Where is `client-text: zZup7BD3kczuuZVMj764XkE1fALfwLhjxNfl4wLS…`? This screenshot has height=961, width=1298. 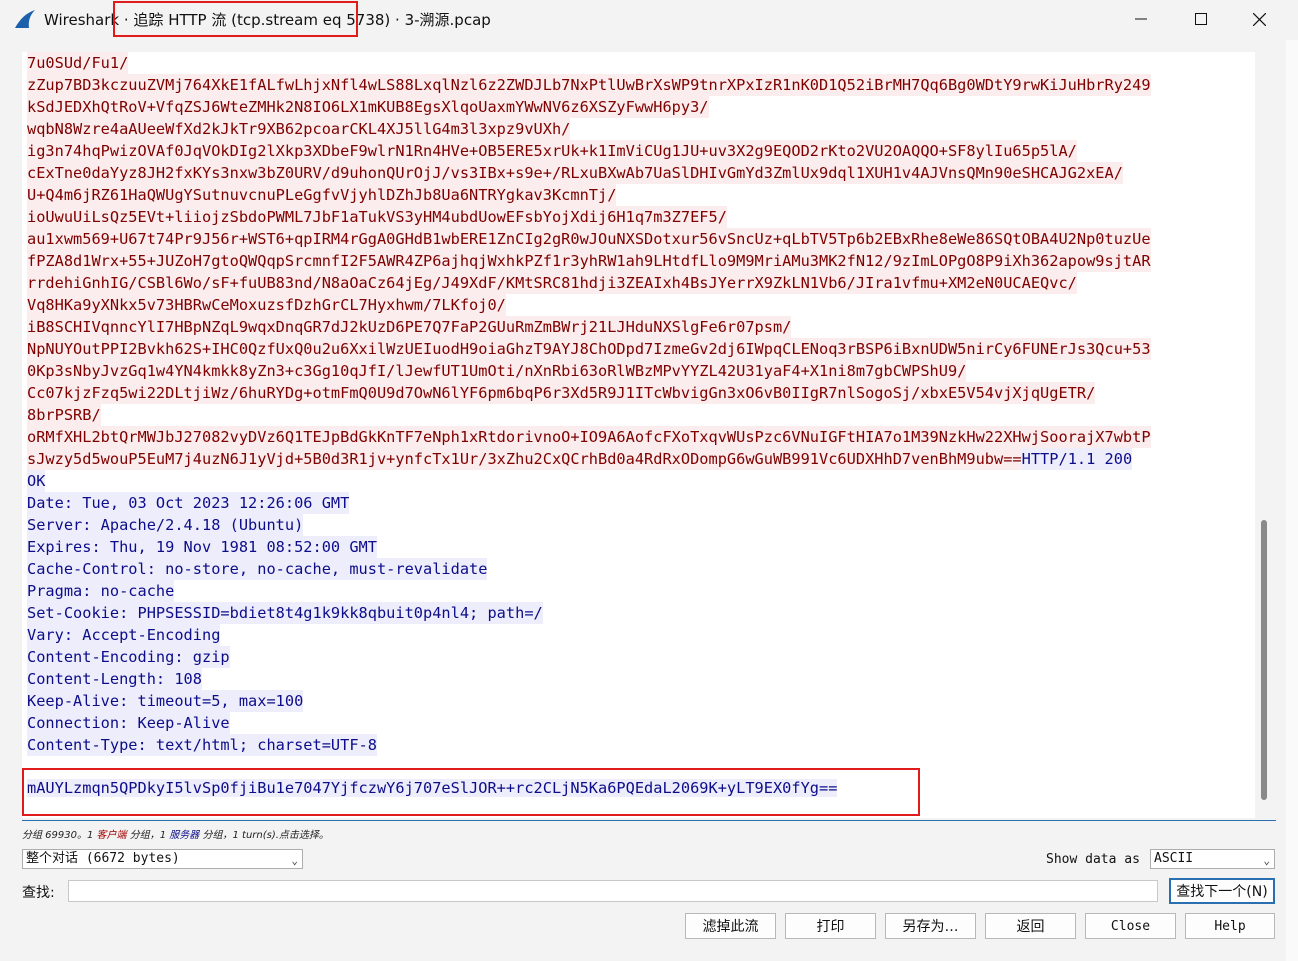 client-text: zZup7BD3kczuuZVMj764XkE1fALfwLhjxNfl4wLS… is located at coordinates (589, 85).